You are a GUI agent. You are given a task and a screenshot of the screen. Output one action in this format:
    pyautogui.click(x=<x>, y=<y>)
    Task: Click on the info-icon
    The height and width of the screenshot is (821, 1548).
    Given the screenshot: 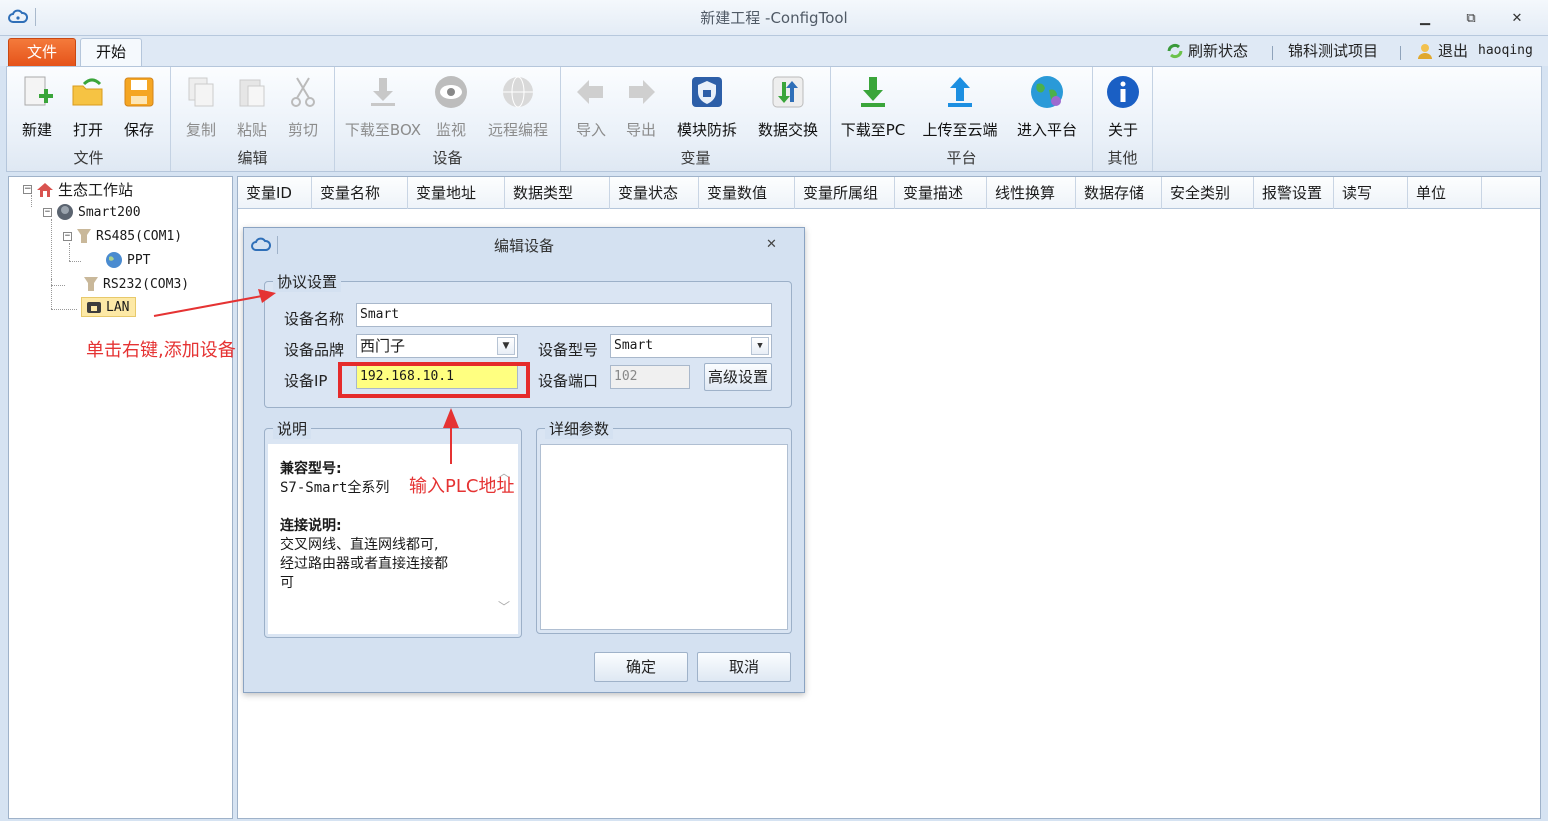 What is the action you would take?
    pyautogui.click(x=1123, y=92)
    